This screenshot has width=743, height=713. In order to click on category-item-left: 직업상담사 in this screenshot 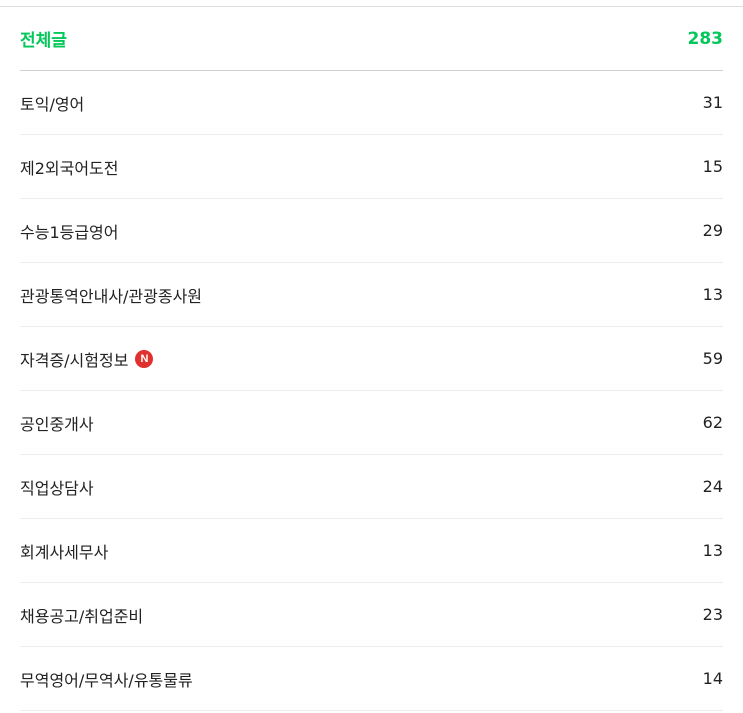, I will do `click(57, 487)`.